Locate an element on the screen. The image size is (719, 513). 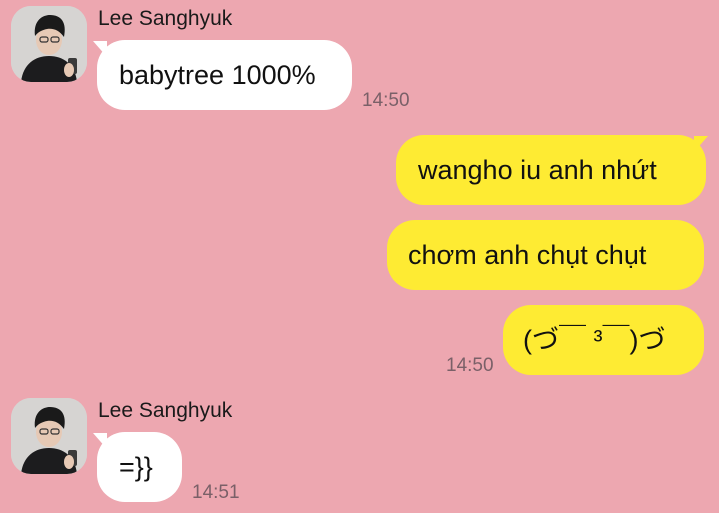
message-text: wangho iu anh nhứt is located at coordinates (537, 170).